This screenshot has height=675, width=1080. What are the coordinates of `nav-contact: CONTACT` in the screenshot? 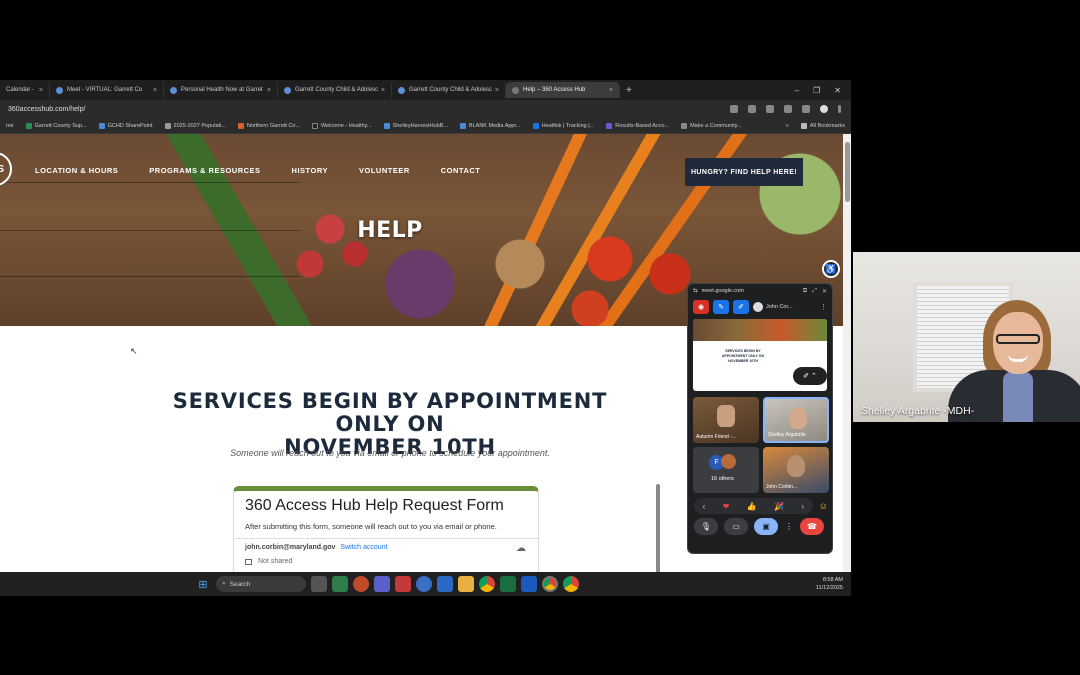 It's located at (461, 170).